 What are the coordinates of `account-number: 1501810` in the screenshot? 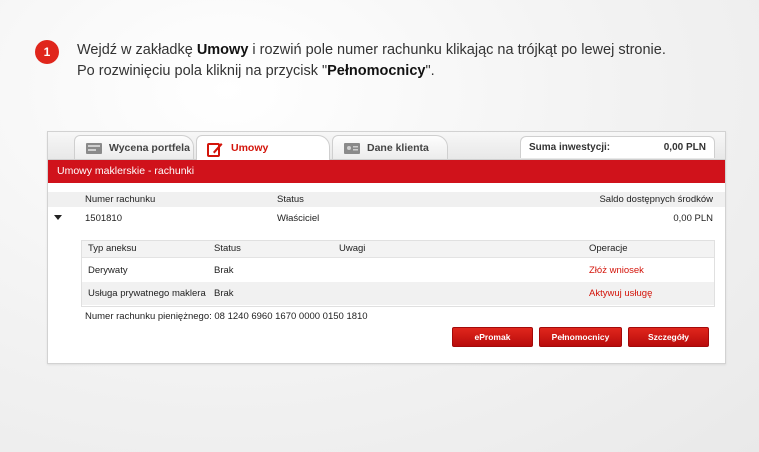 It's located at (103, 218).